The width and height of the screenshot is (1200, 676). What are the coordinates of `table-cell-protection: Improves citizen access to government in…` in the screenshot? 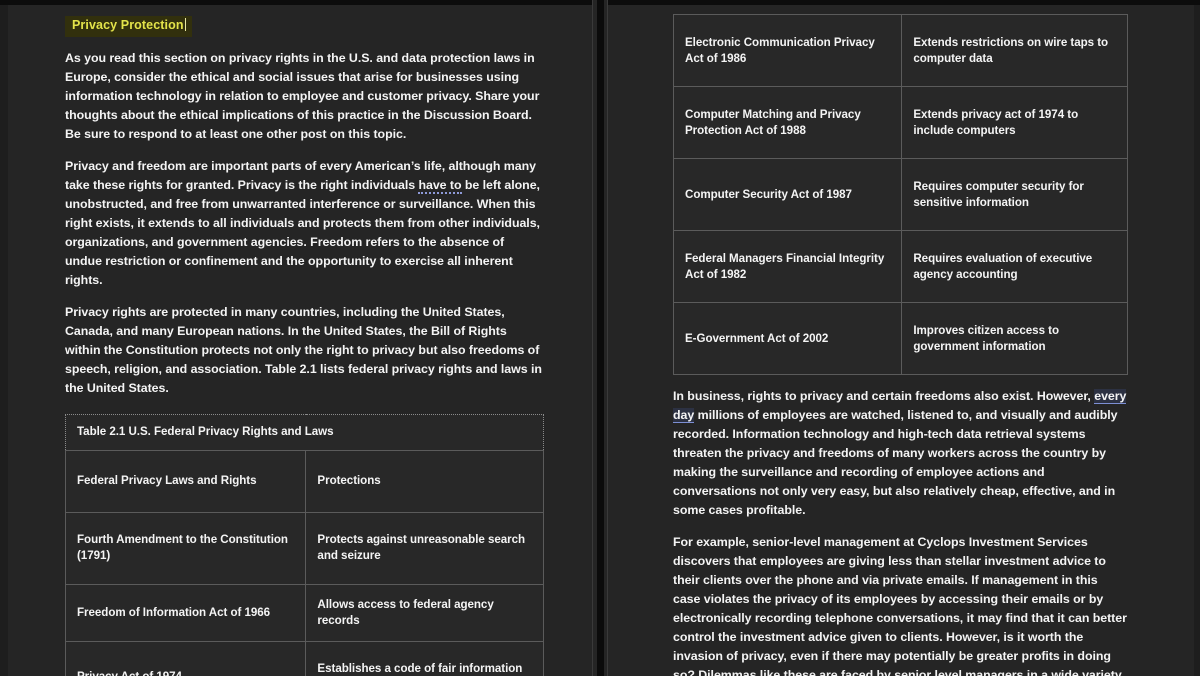 It's located at (1014, 338).